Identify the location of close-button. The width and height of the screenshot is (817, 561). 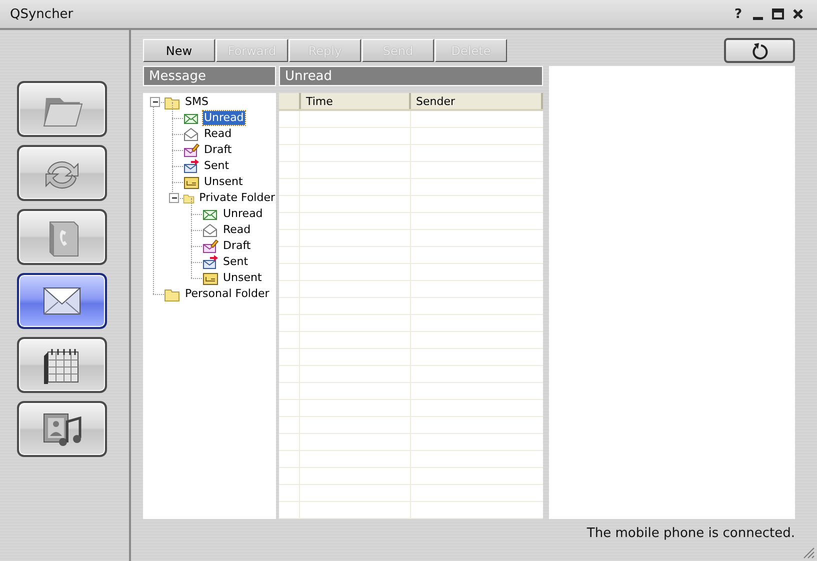
(798, 14).